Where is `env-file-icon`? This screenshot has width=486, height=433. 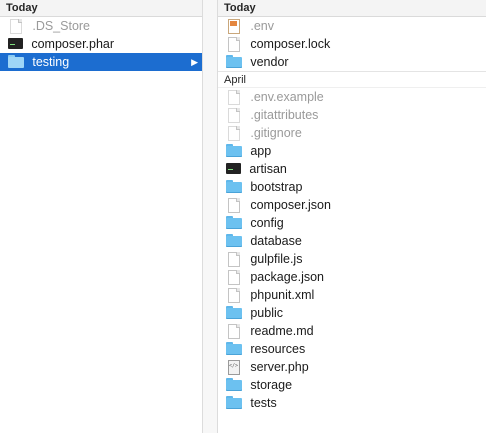
env-file-icon is located at coordinates (234, 26).